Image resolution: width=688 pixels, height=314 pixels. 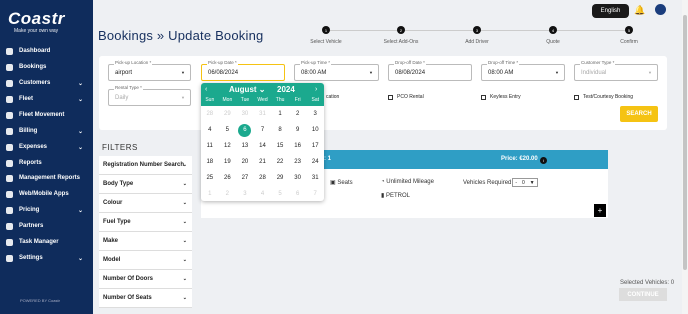 I want to click on filter-item: Number Of Doors ⌄, so click(x=145, y=279).